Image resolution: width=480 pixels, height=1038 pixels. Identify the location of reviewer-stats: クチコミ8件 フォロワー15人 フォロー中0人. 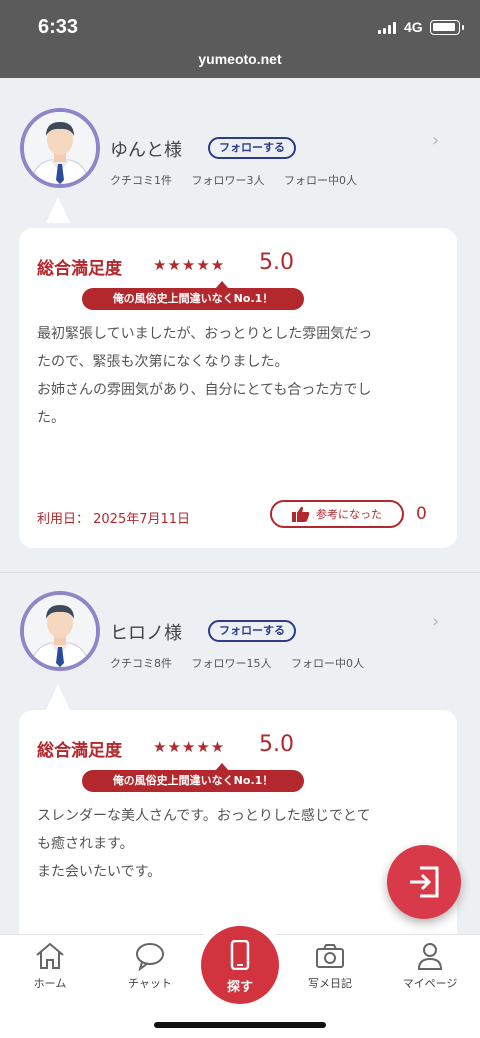
(245, 663).